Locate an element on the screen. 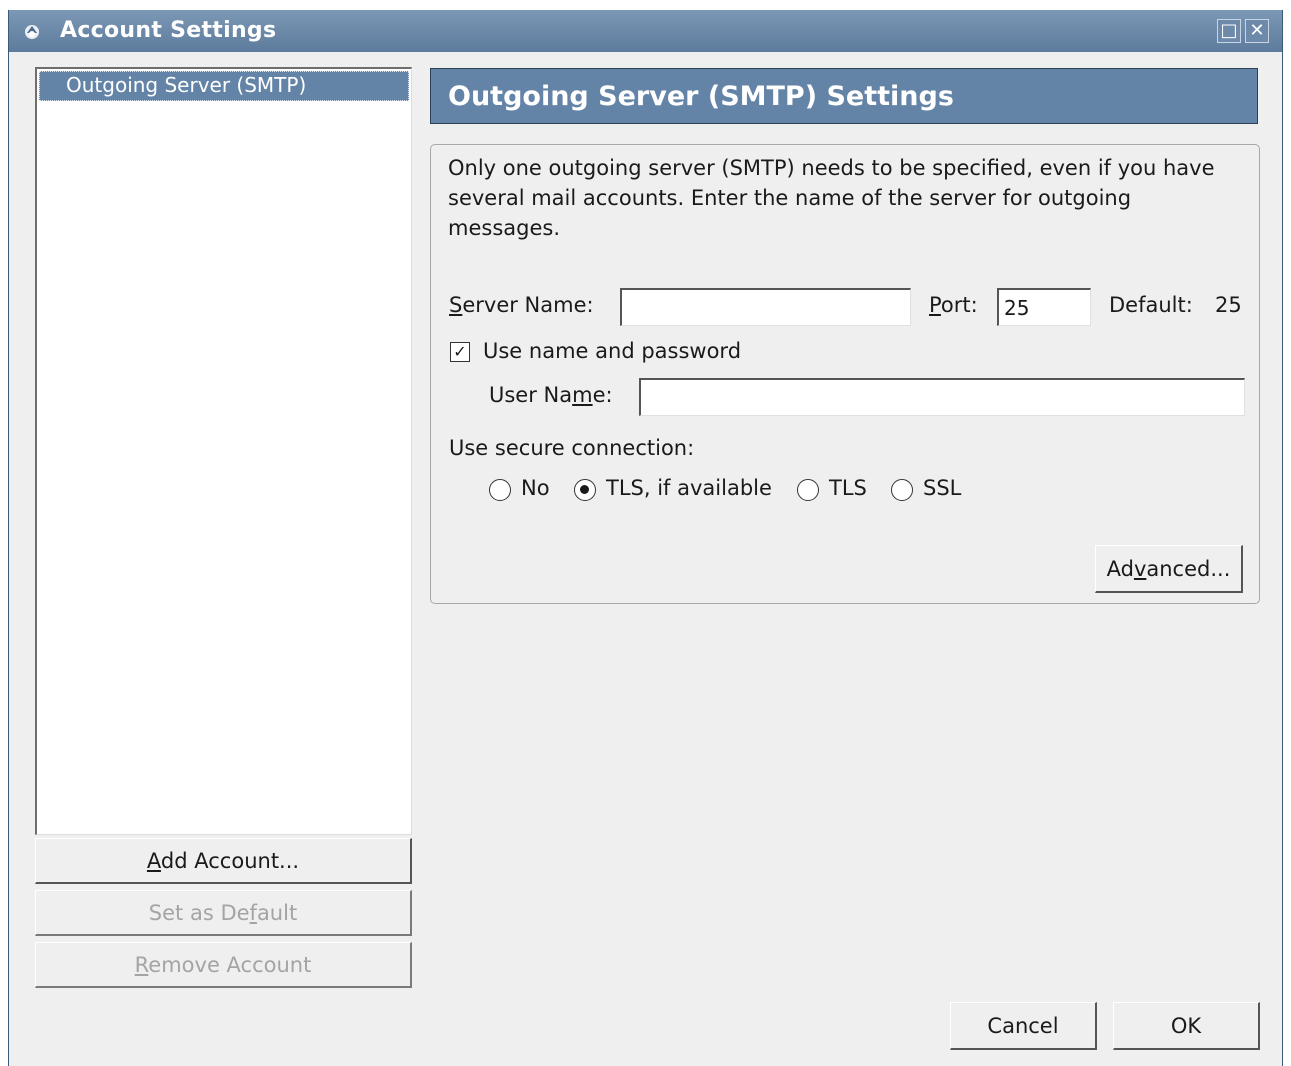 Image resolution: width=1291 pixels, height=1066 pixels. use-name-password-checkbox: ✓ is located at coordinates (460, 352).